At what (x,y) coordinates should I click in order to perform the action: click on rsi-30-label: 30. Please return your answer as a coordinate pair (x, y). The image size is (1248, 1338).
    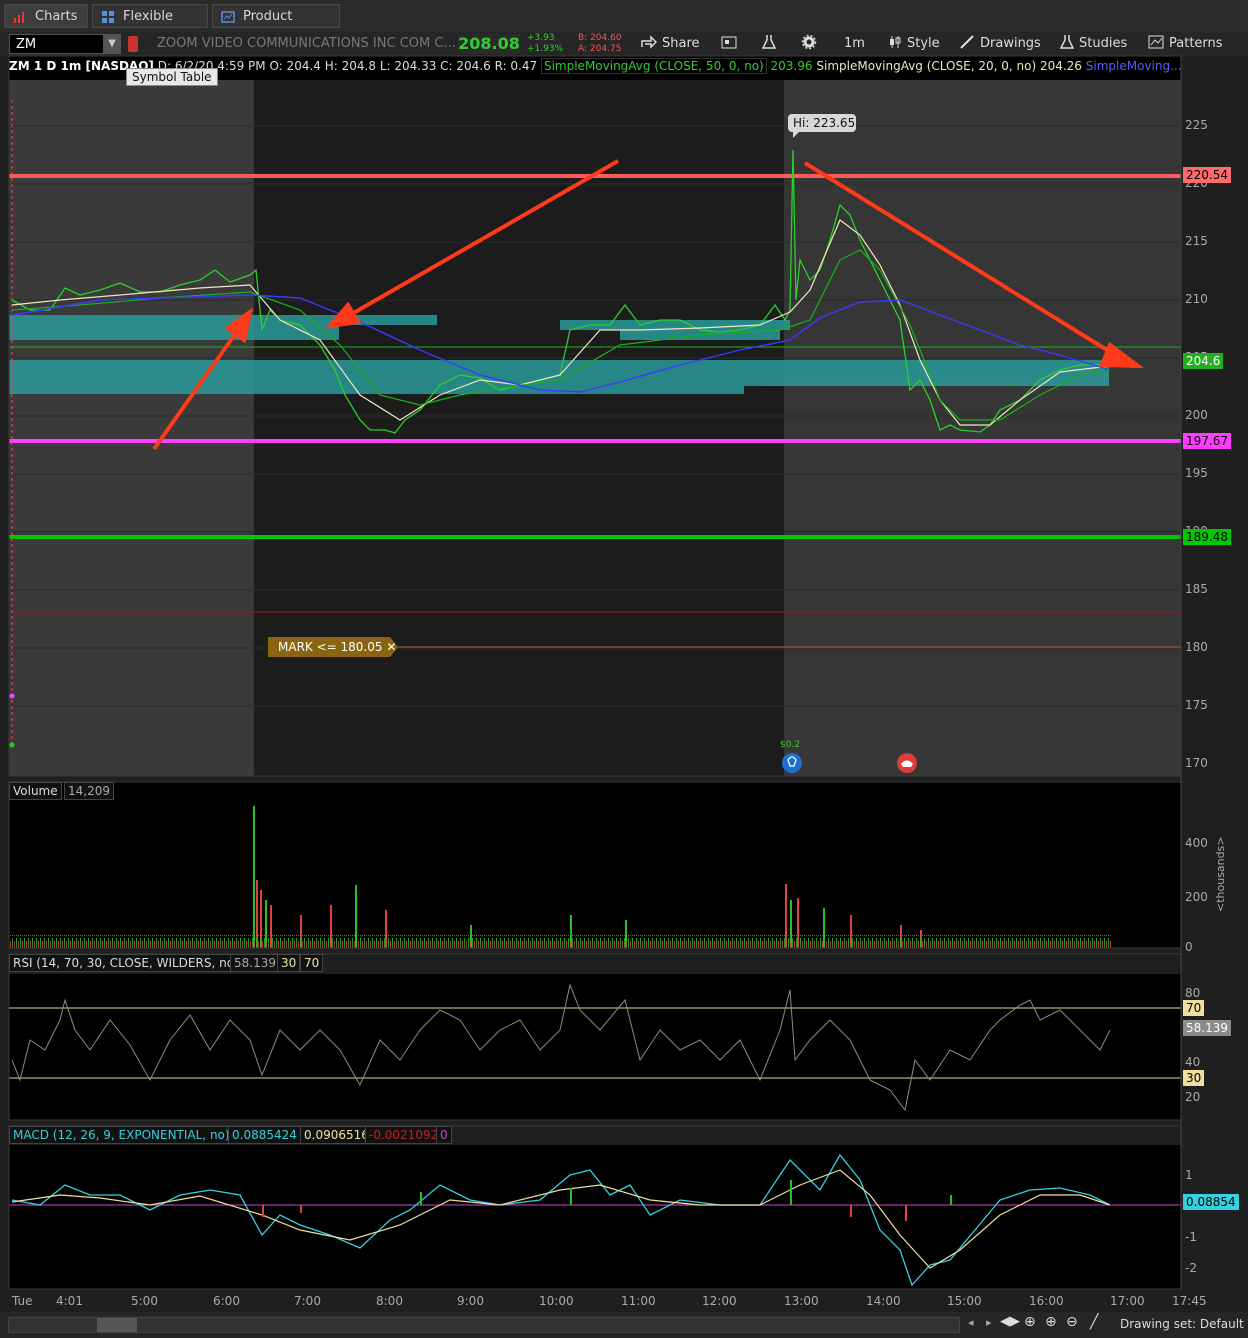
    Looking at the image, I should click on (1194, 1078).